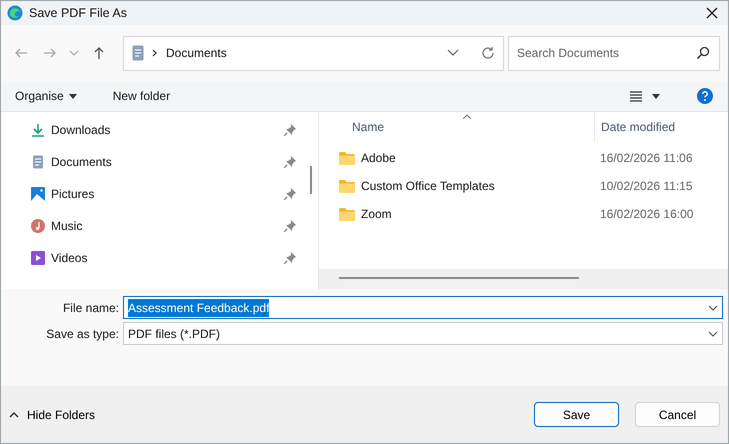 Image resolution: width=729 pixels, height=444 pixels. Describe the element at coordinates (428, 186) in the screenshot. I see `file-name: Custom Office Templates` at that location.